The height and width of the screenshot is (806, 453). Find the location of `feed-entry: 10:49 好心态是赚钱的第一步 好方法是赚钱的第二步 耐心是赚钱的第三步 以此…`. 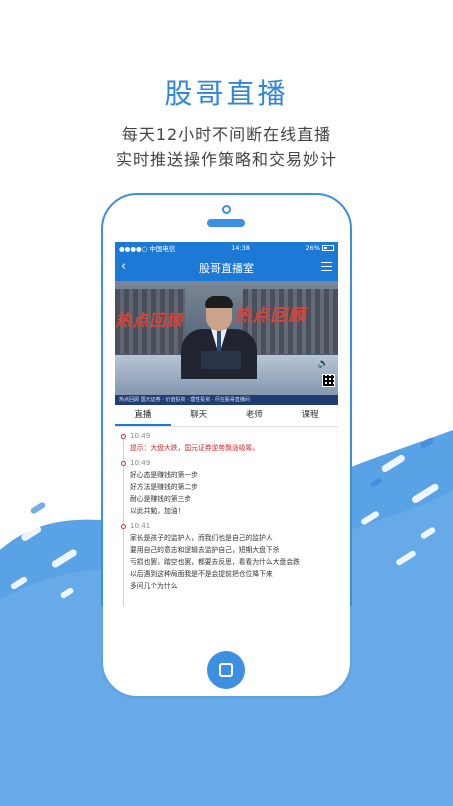

feed-entry: 10:49 好心态是赚钱的第一步 好方法是赚钱的第二步 耐心是赚钱的第三步 以此… is located at coordinates (226, 487).